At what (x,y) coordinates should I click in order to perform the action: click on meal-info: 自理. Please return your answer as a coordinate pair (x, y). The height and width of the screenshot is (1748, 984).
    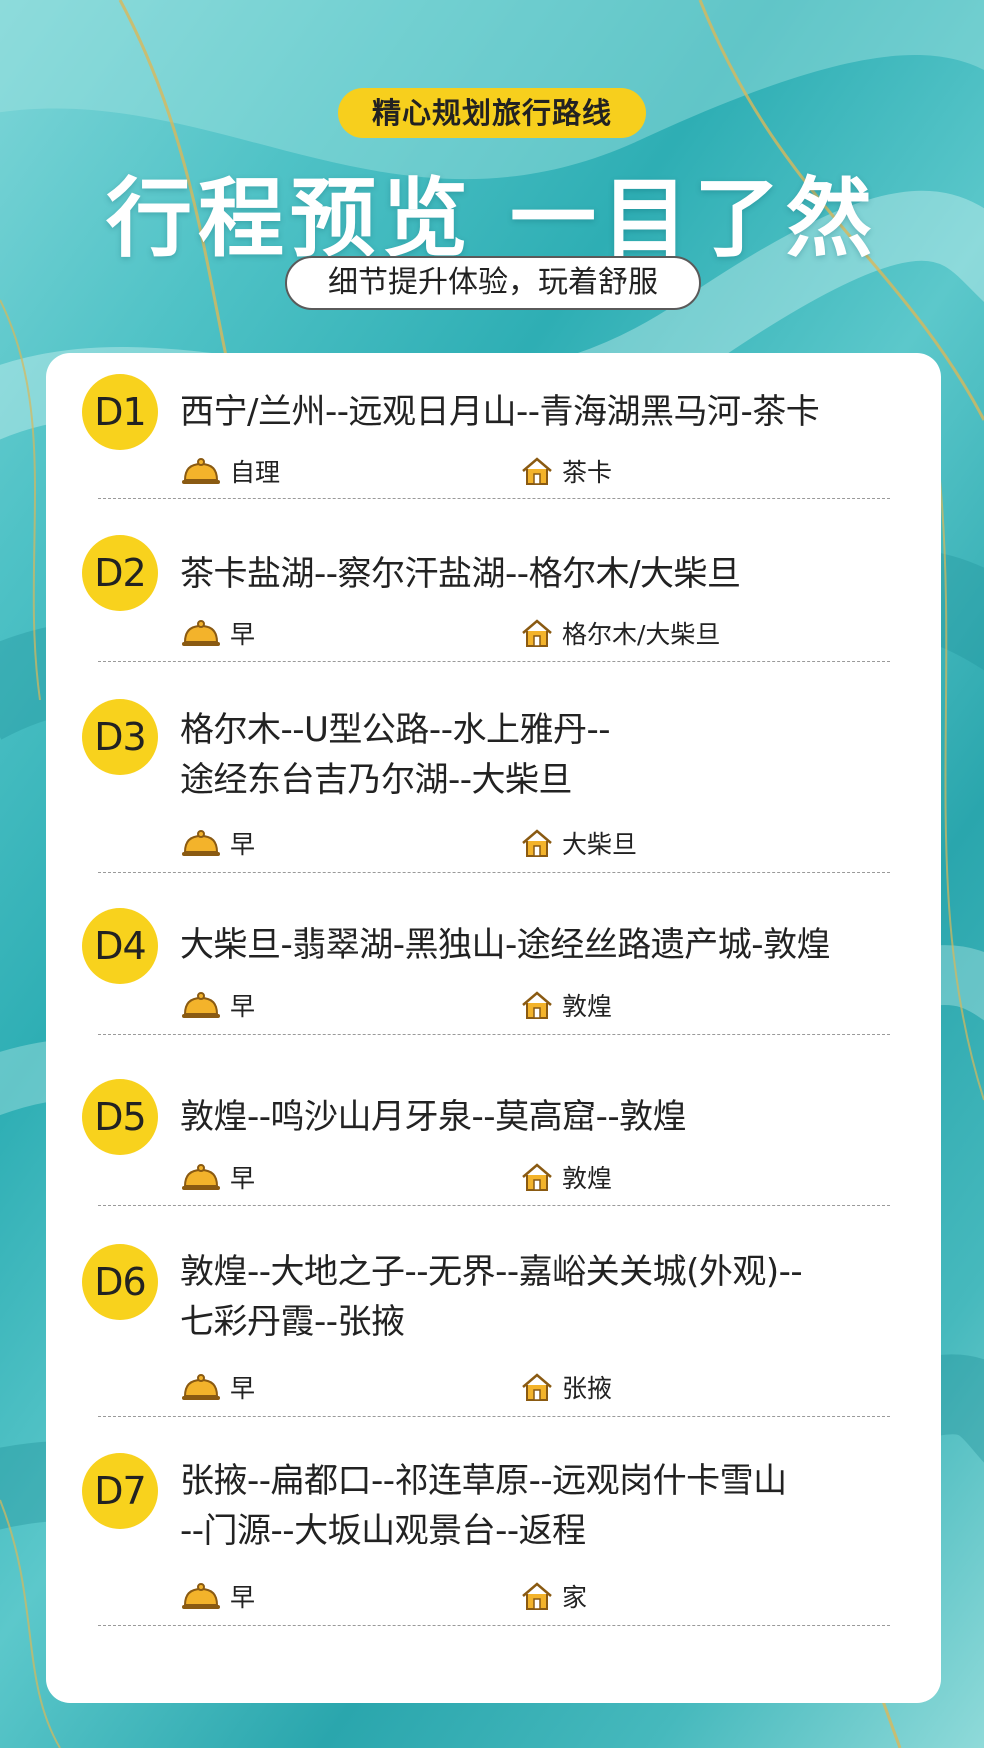
    Looking at the image, I should click on (230, 471).